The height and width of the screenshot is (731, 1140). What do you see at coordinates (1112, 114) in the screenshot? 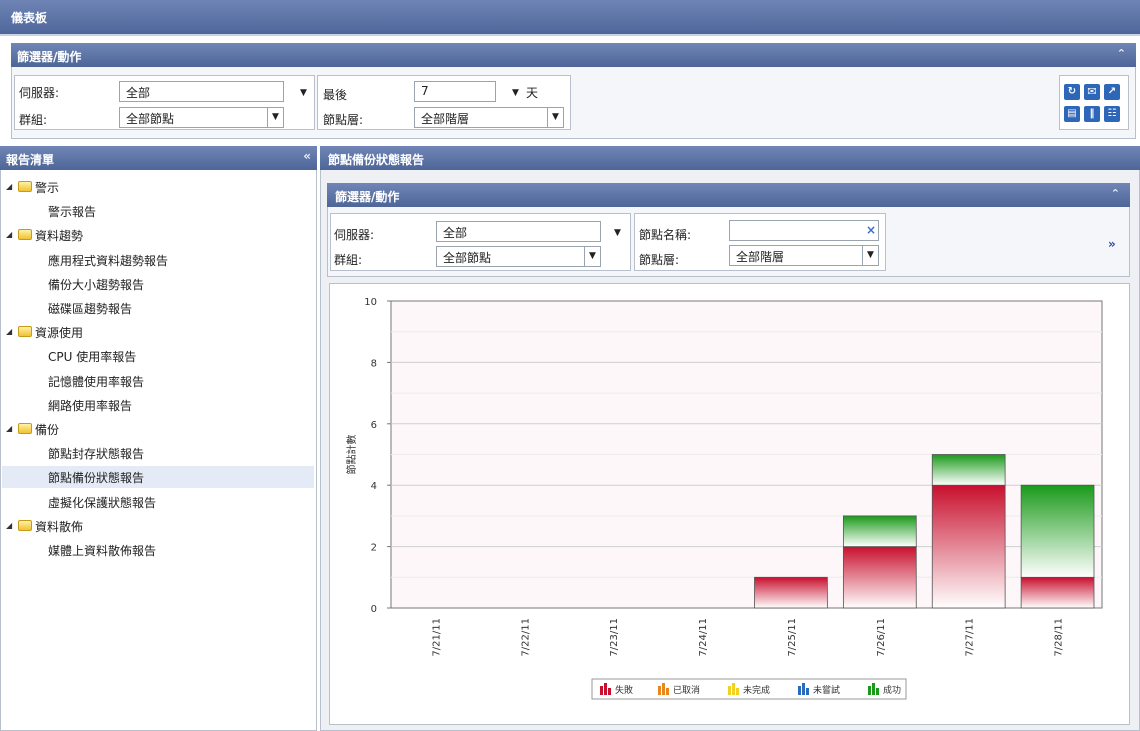
I see `layout-three-column-icon: ☷` at bounding box center [1112, 114].